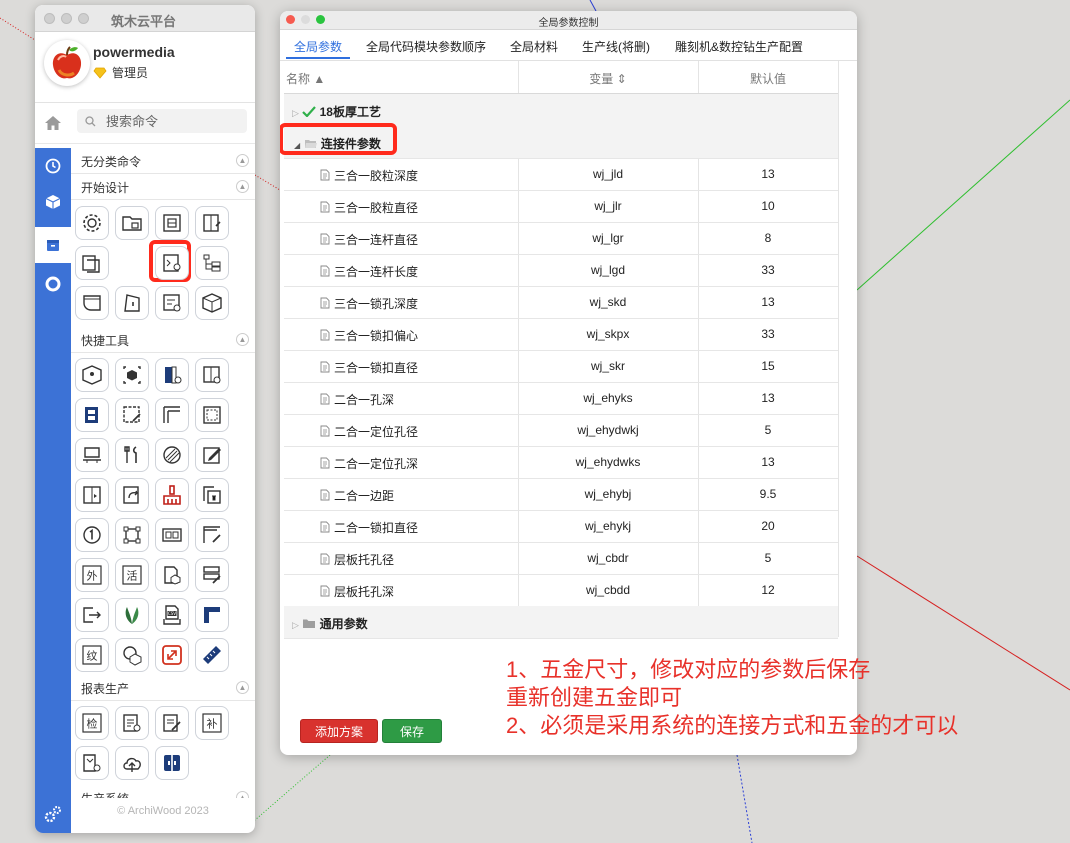 The image size is (1070, 843). Describe the element at coordinates (132, 723) in the screenshot. I see `report-settings-icon` at that location.